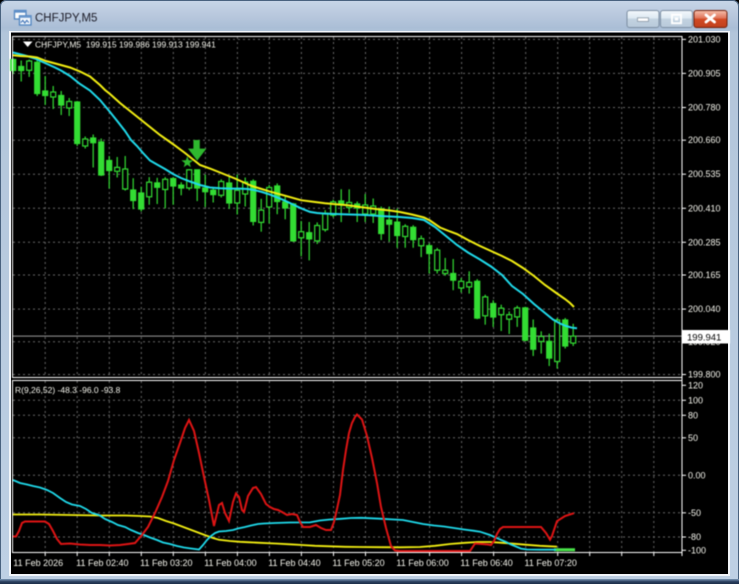 The width and height of the screenshot is (739, 584). What do you see at coordinates (693, 438) in the screenshot?
I see `svg-text: 50` at bounding box center [693, 438].